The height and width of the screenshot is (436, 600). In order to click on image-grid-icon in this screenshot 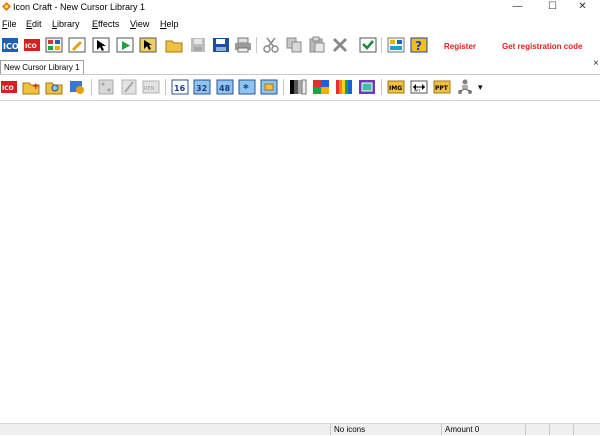, I will do `click(54, 45)`.